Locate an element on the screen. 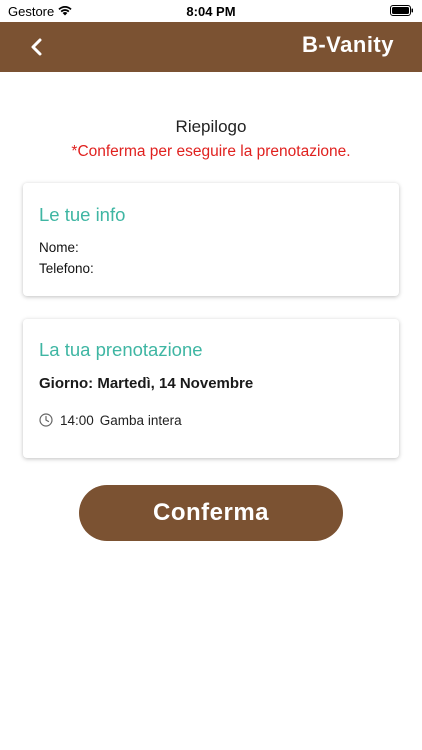 Image resolution: width=422 pixels, height=750 pixels. clock-icon is located at coordinates (46, 420).